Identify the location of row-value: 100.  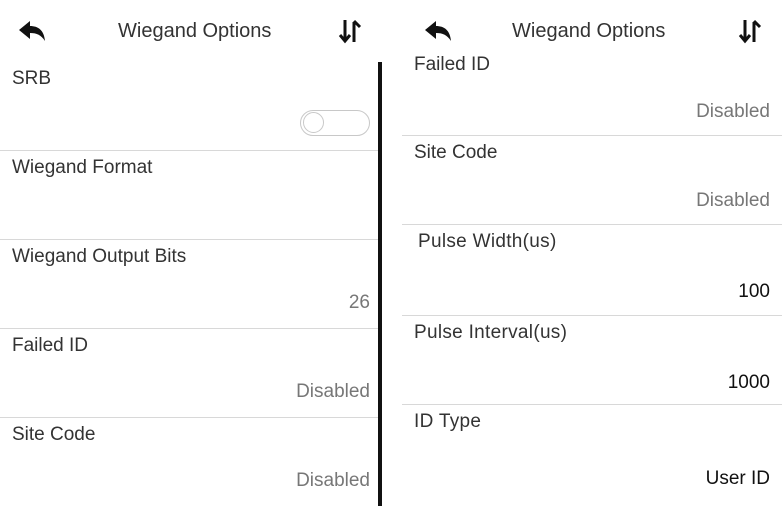
(754, 291).